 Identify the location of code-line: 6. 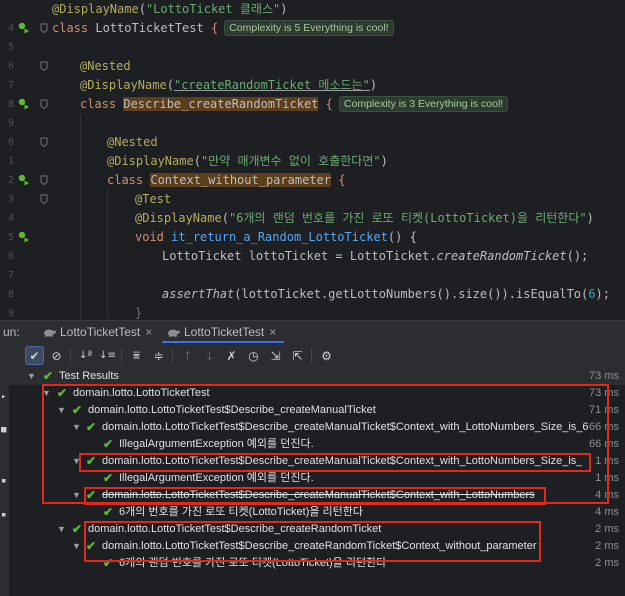
(312, 55).